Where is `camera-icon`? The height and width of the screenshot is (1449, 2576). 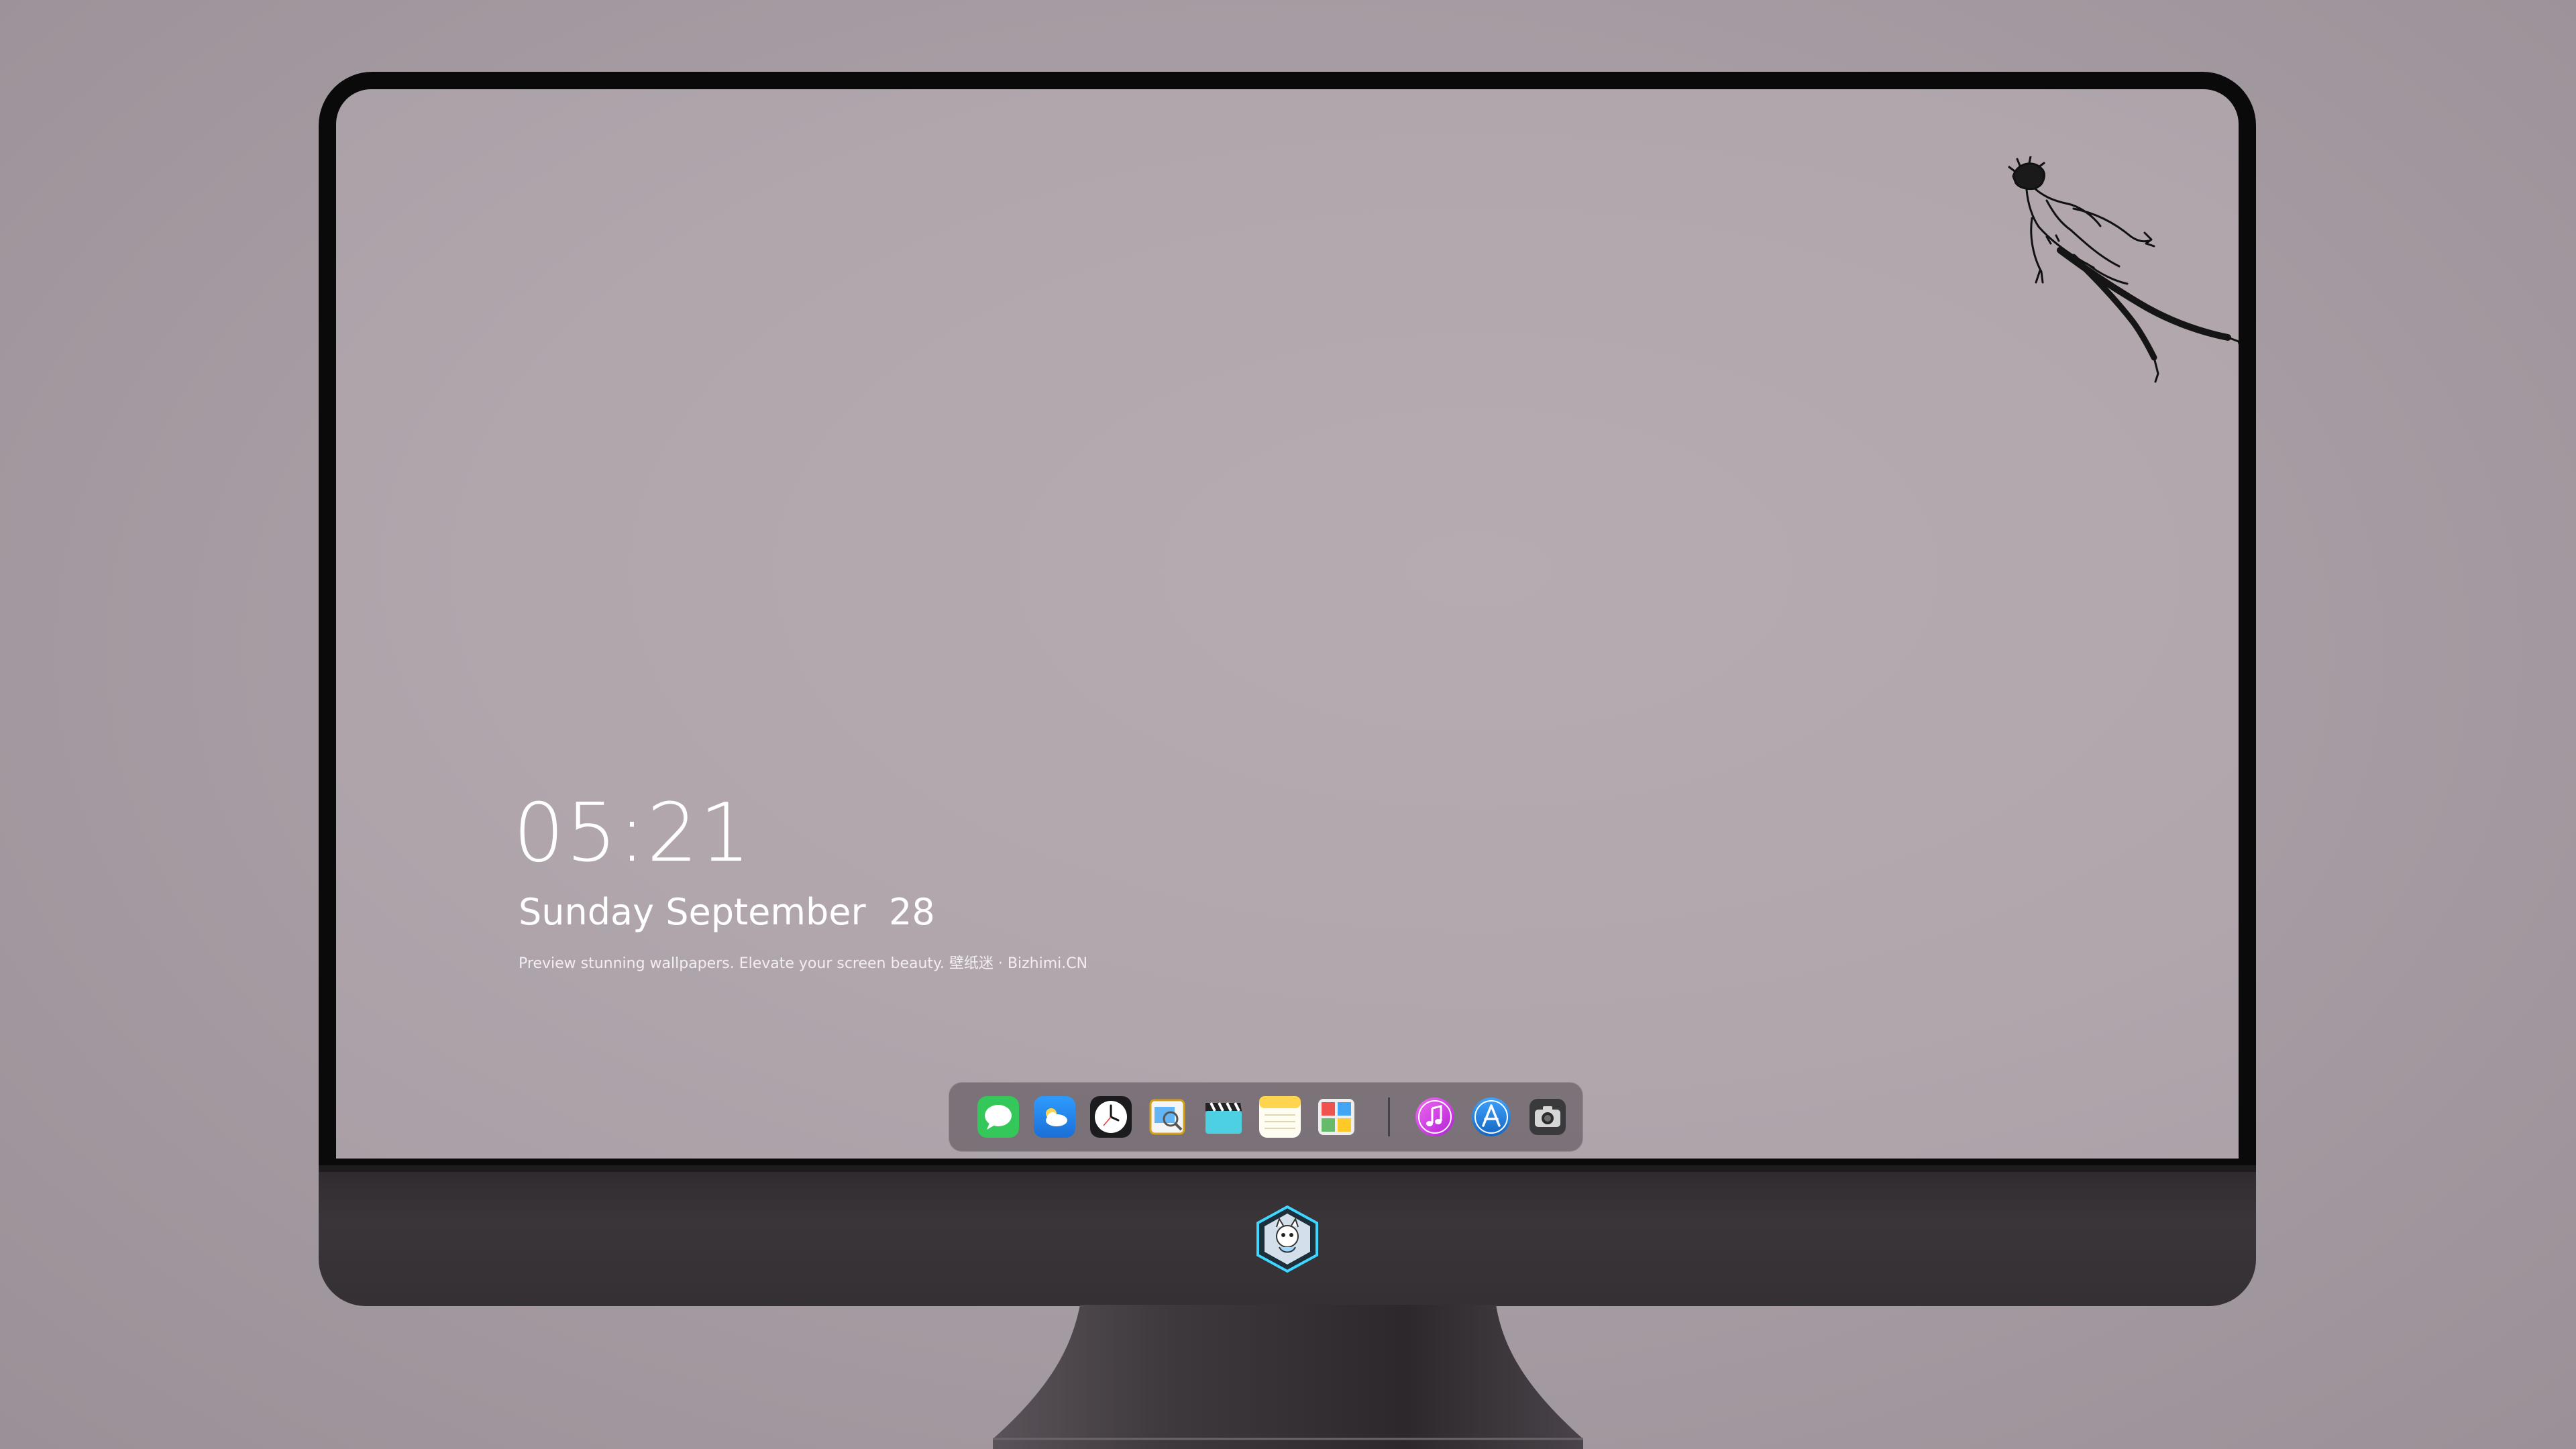 camera-icon is located at coordinates (1547, 1117).